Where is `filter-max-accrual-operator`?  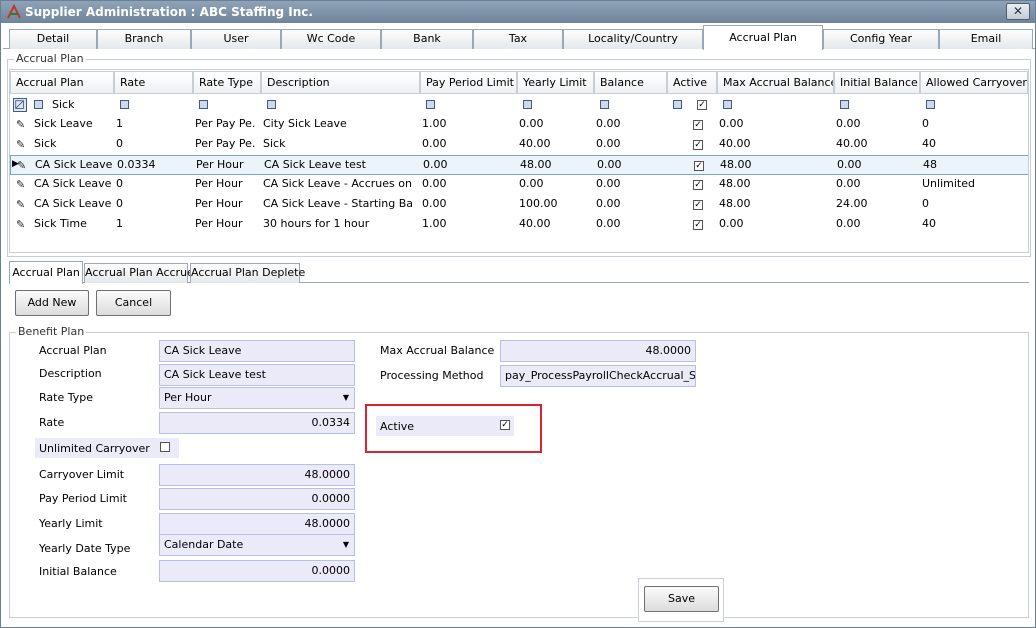 filter-max-accrual-operator is located at coordinates (727, 104).